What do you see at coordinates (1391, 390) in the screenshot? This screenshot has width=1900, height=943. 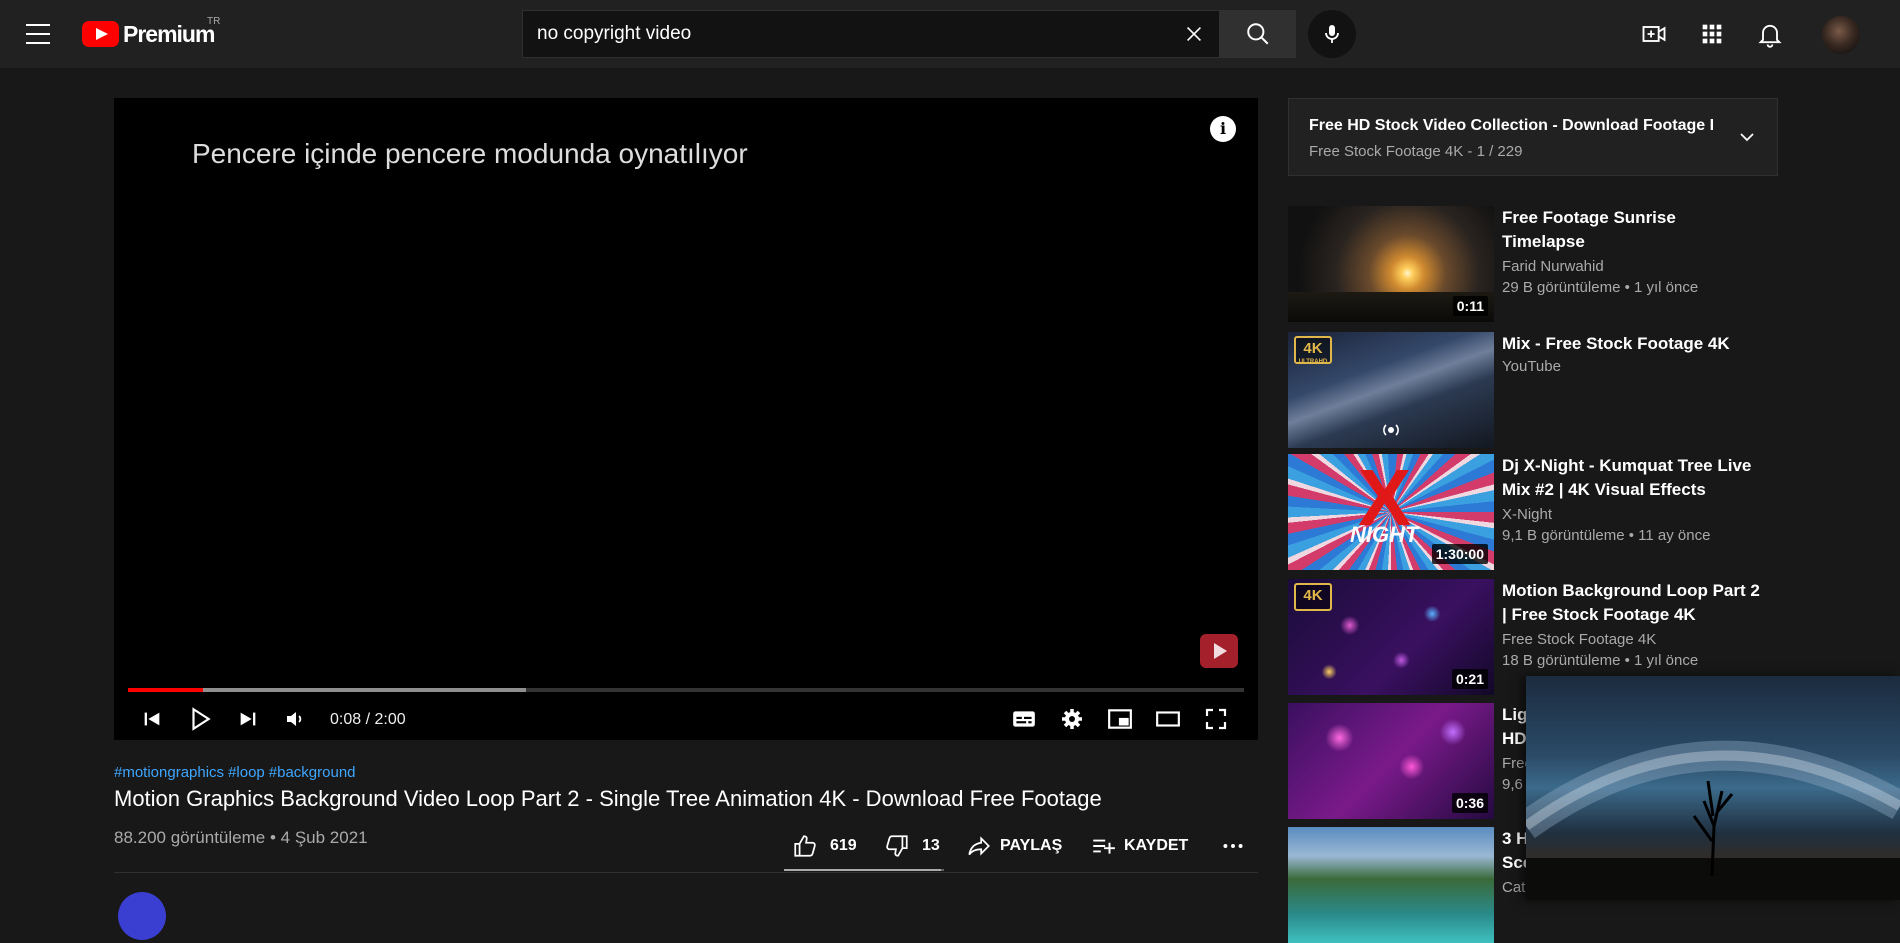 I see `video-thumbnail: 4K ULTRAHD` at bounding box center [1391, 390].